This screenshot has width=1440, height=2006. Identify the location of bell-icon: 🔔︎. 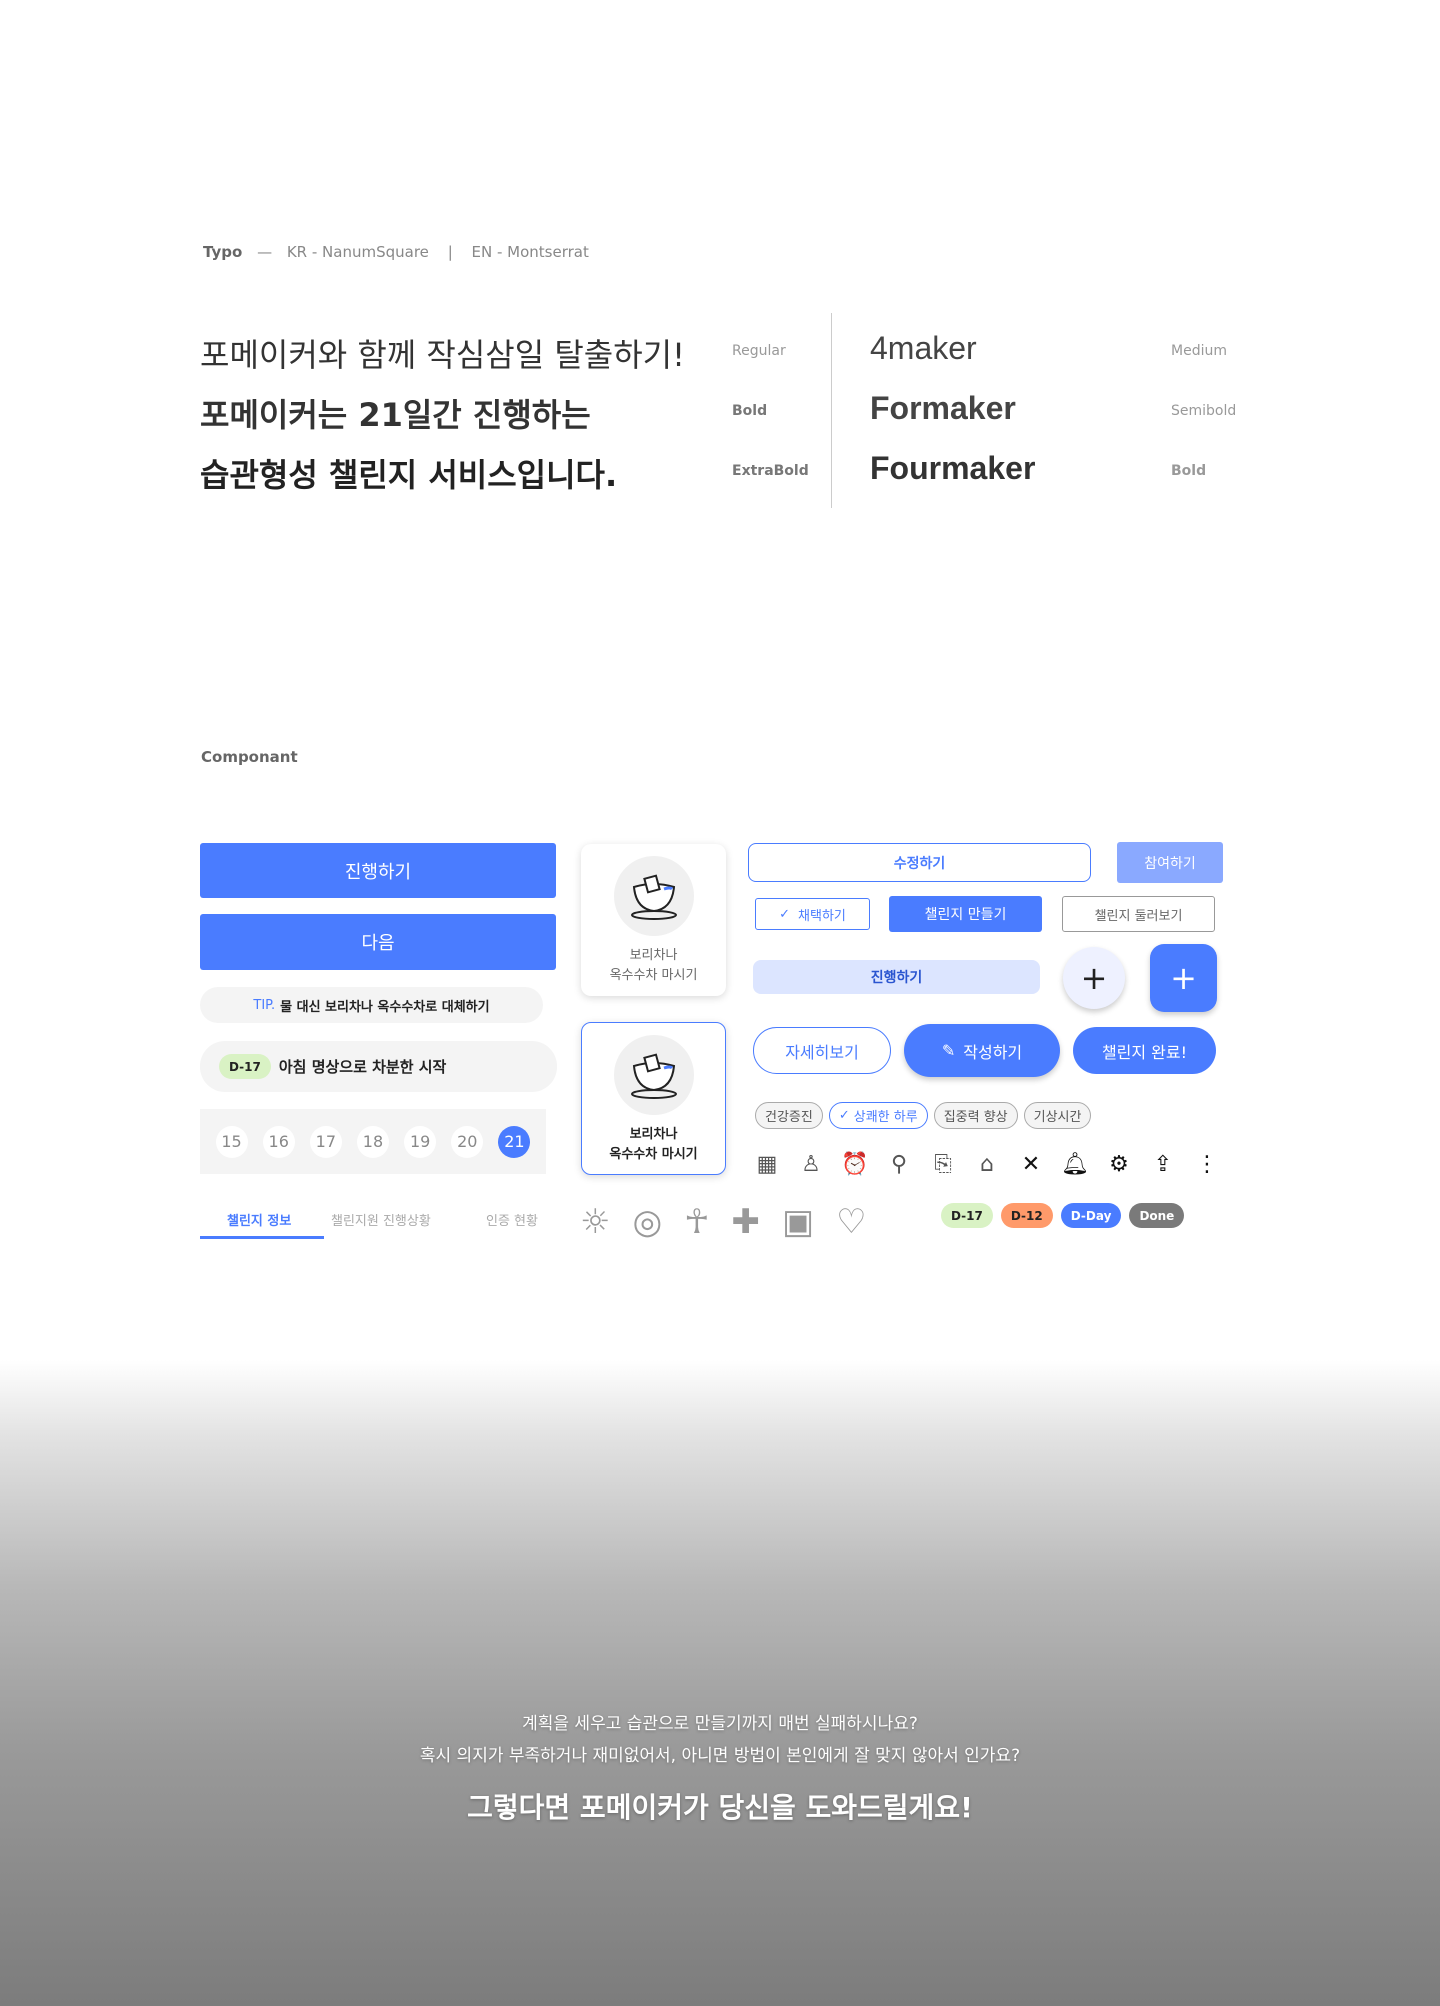
(1075, 1164).